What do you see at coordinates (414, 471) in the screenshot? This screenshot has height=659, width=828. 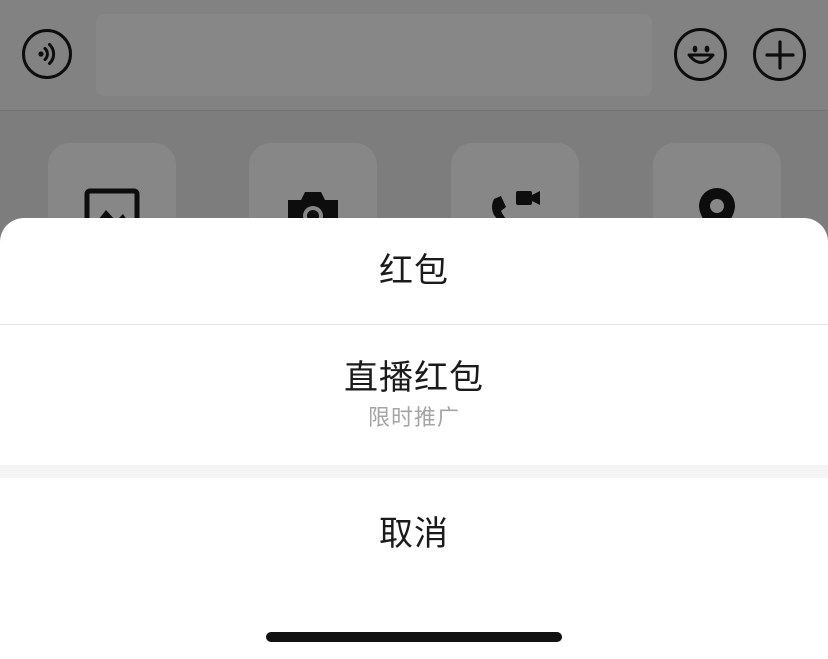 I see `section-gap` at bounding box center [414, 471].